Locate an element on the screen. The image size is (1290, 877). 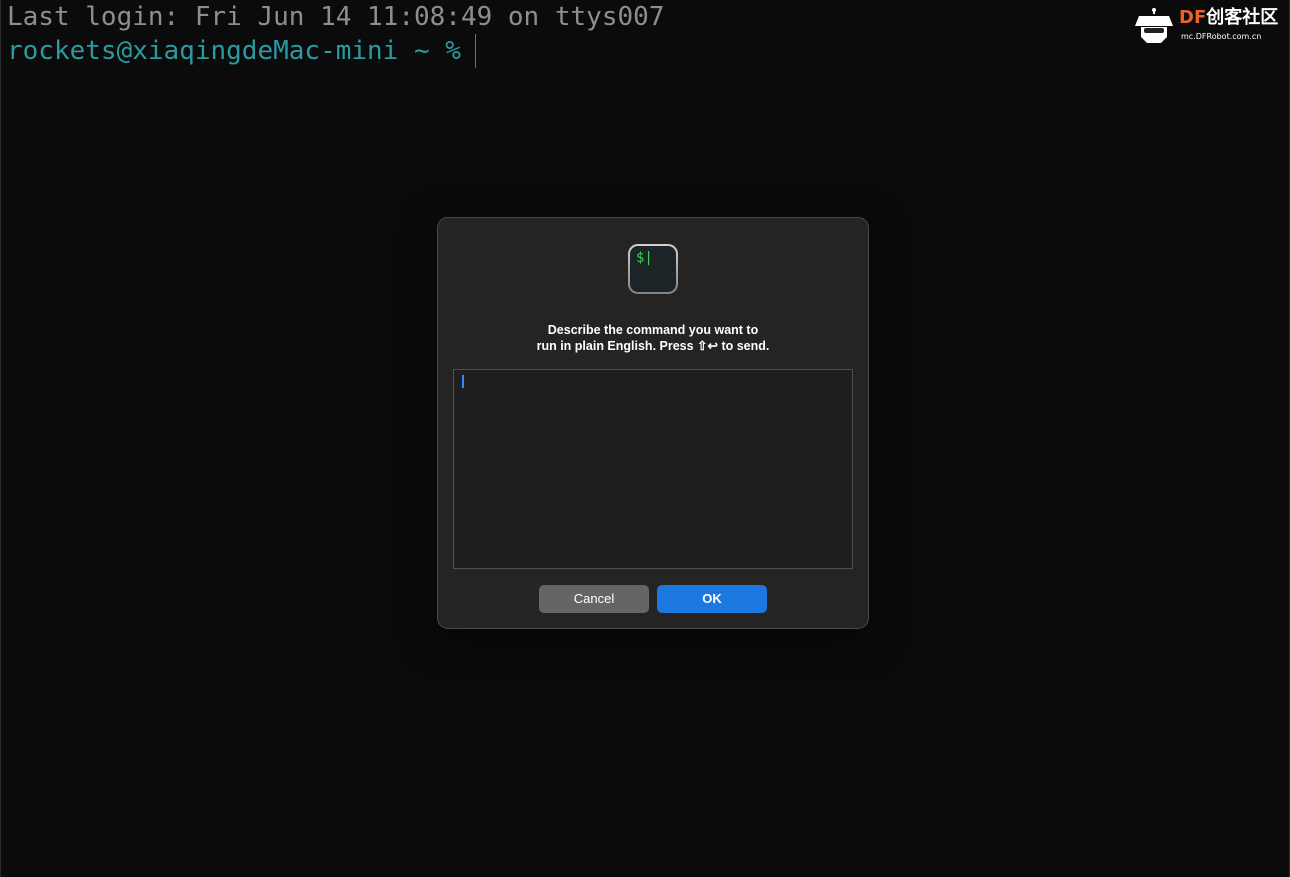
cancel-button: Cancel is located at coordinates (594, 599).